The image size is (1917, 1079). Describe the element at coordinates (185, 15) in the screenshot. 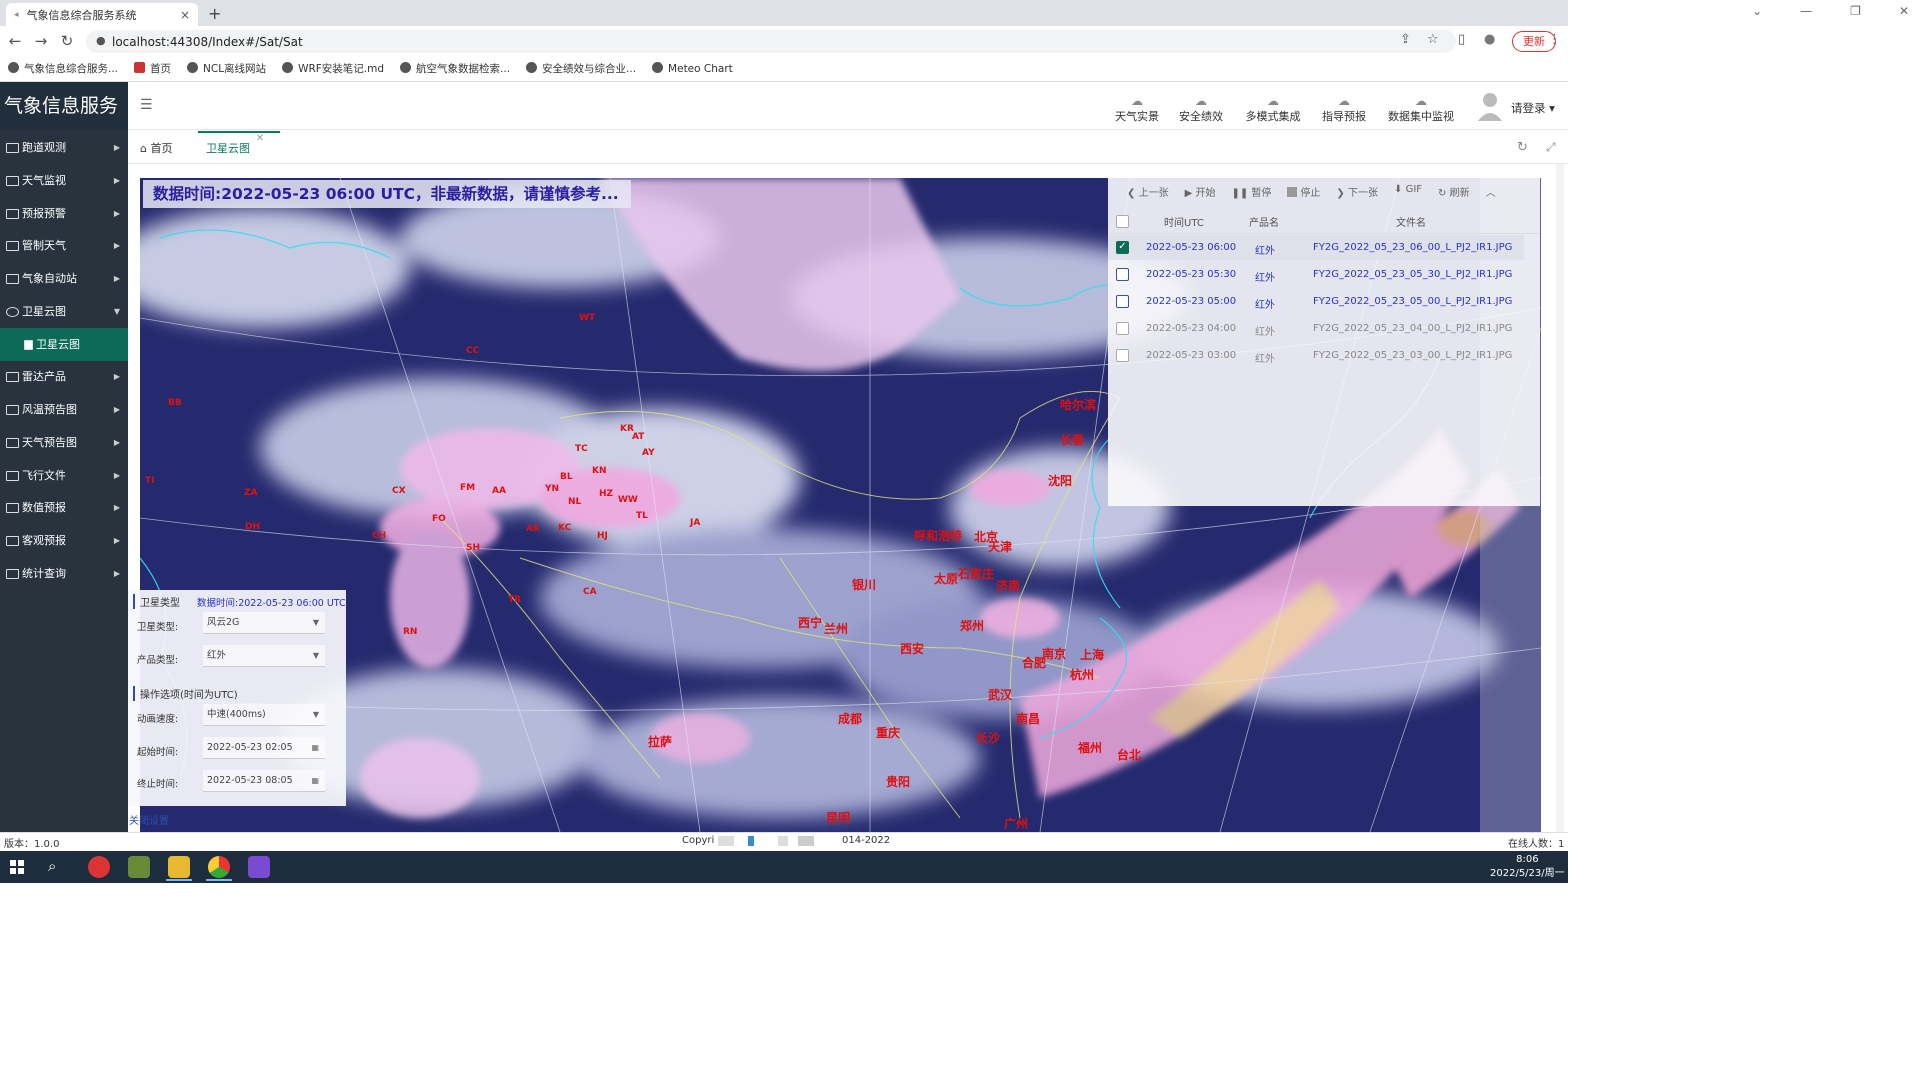

I see `tab-close-icon: ×` at that location.